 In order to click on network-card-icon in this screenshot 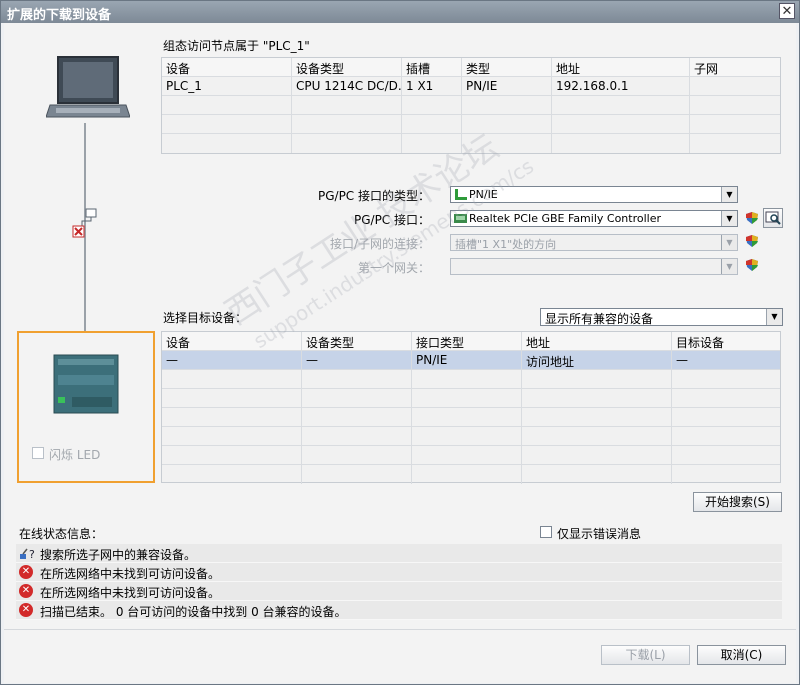, I will do `click(460, 218)`.